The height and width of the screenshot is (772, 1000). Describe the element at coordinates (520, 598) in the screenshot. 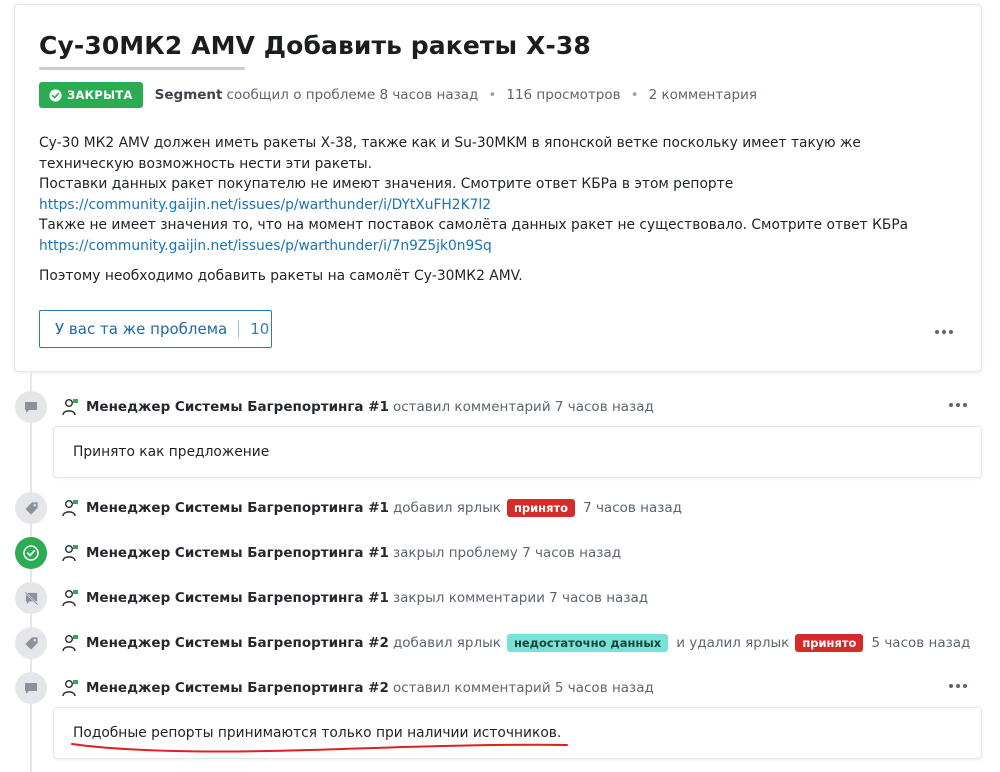

I see `event-action: закрыл комментарии 7 часов назад` at that location.